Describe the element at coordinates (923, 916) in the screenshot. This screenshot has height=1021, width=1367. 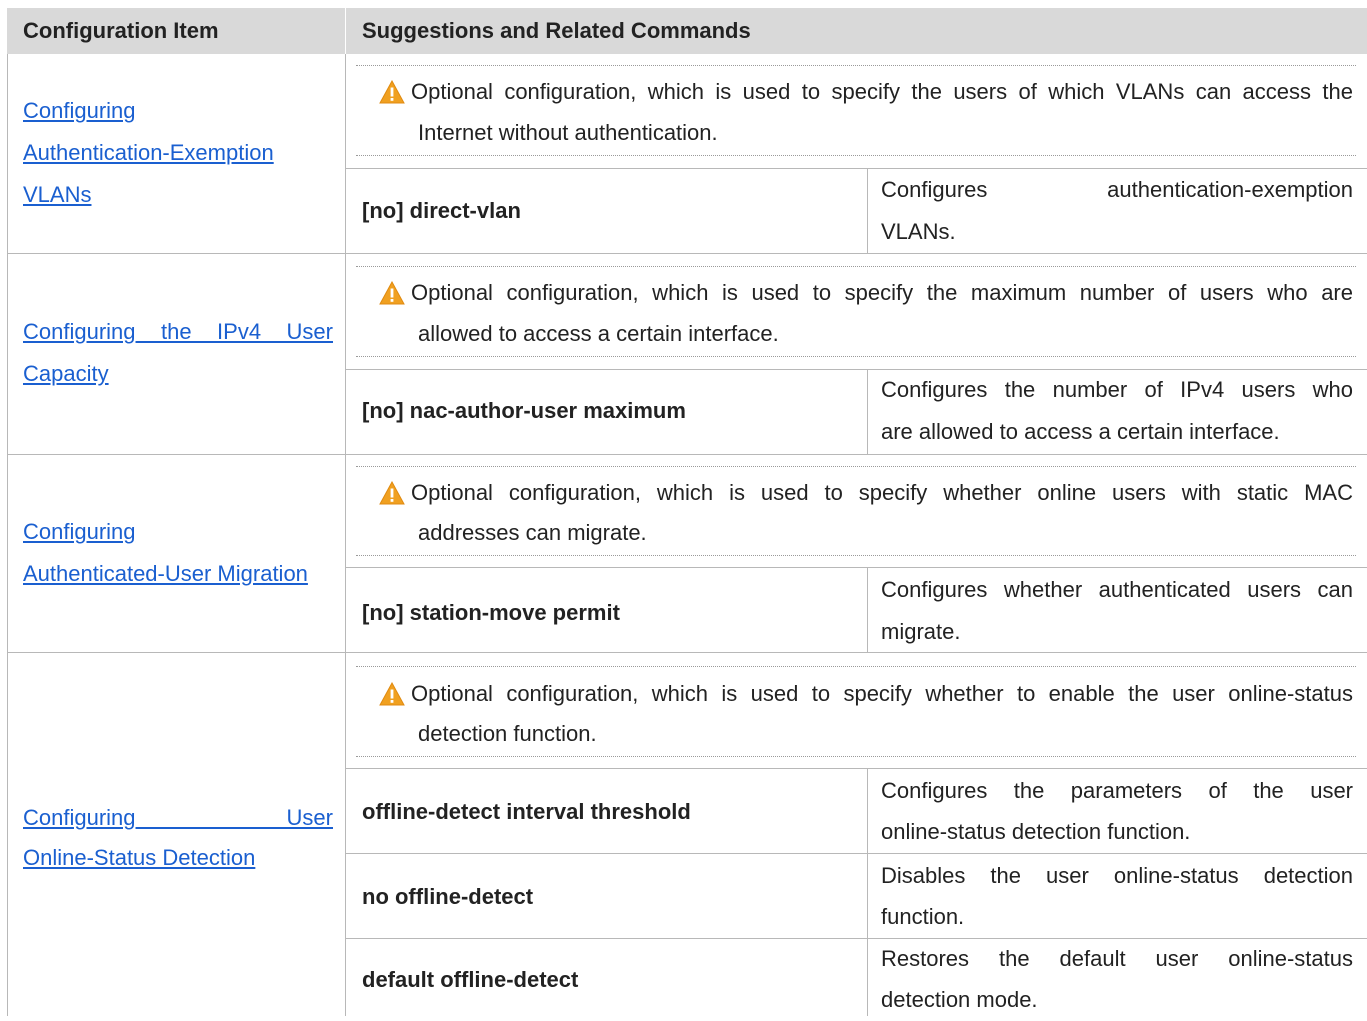
I see `command-description: function.` at that location.